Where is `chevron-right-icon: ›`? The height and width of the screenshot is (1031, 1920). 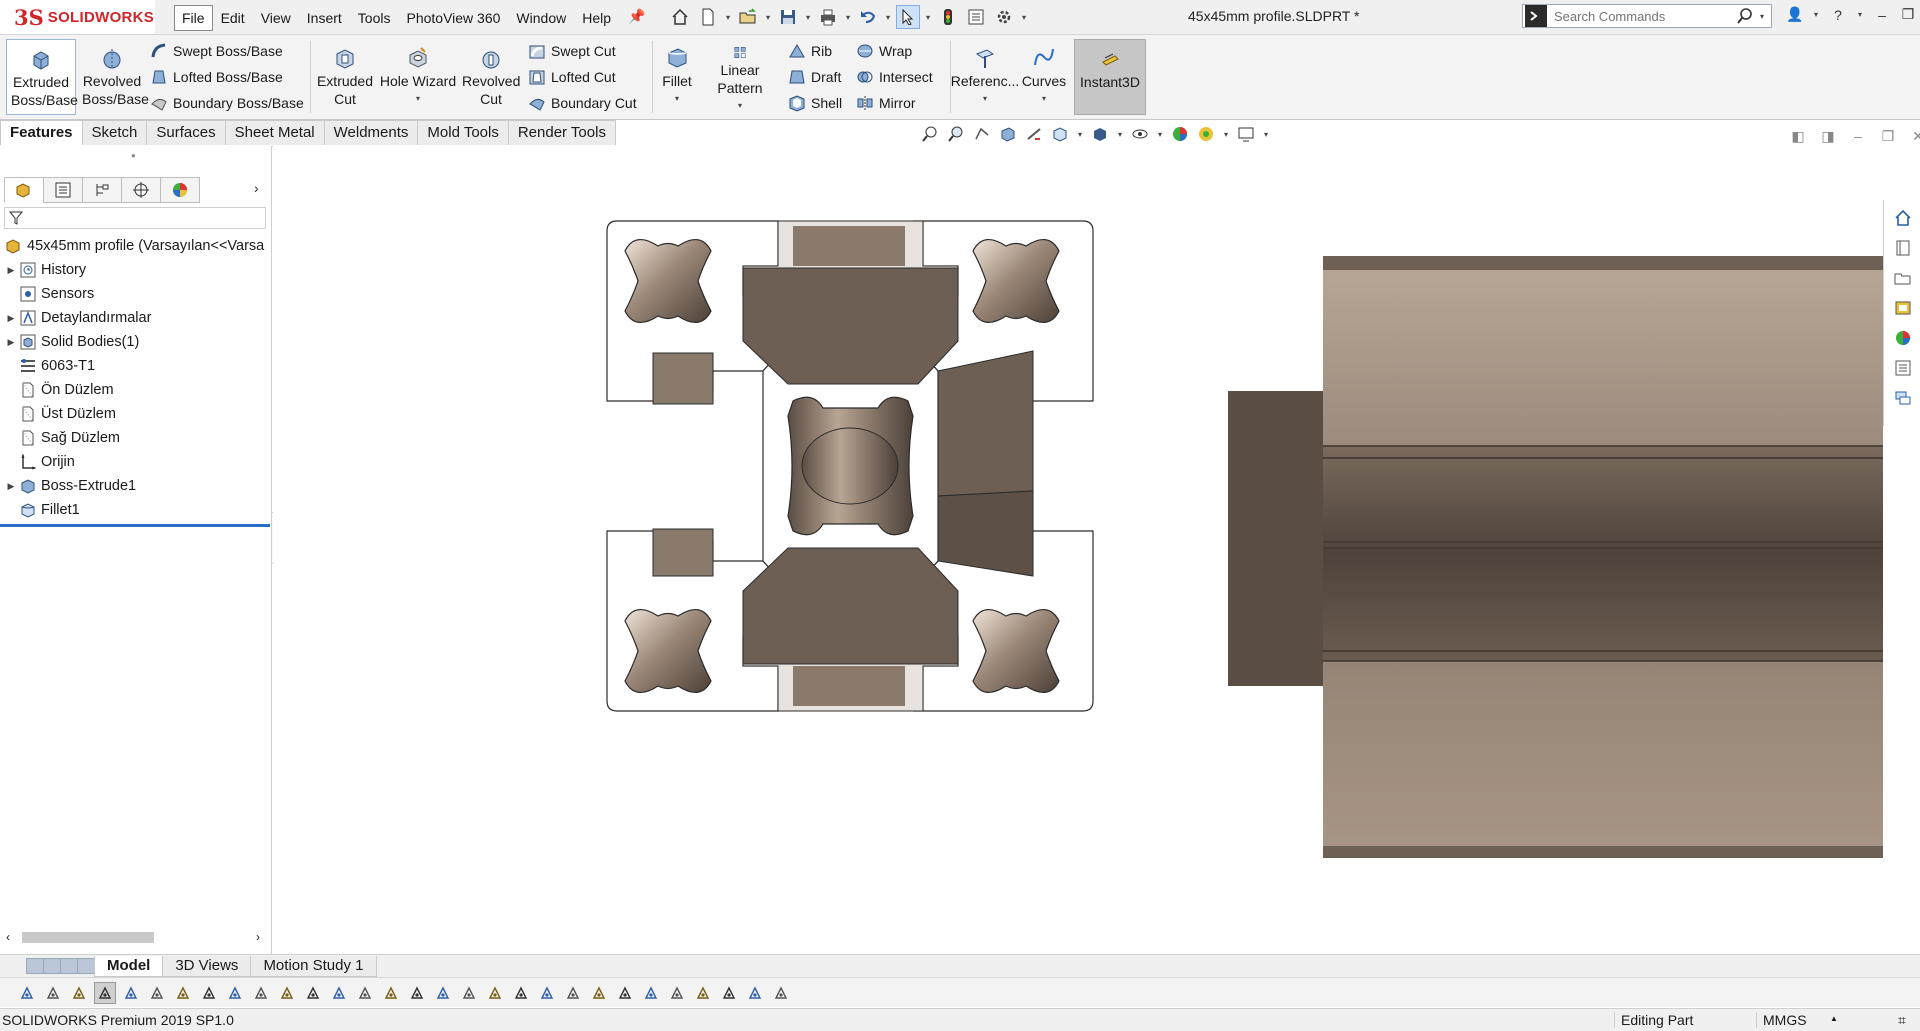 chevron-right-icon: › is located at coordinates (256, 188).